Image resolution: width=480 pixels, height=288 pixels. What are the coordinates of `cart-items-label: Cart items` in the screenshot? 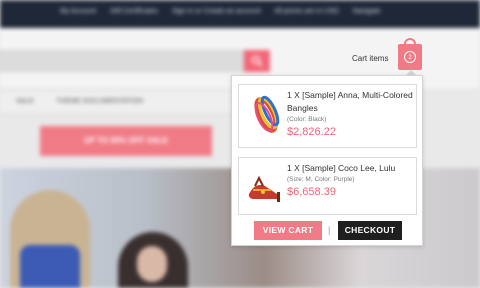 It's located at (370, 58).